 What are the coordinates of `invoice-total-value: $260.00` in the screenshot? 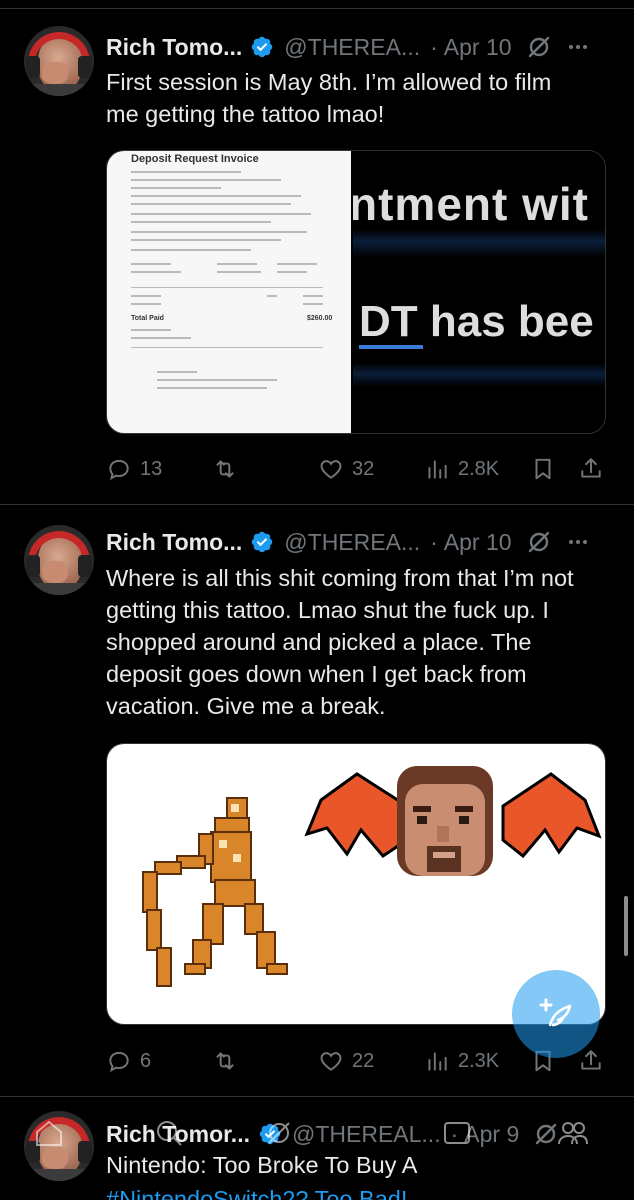 It's located at (320, 318).